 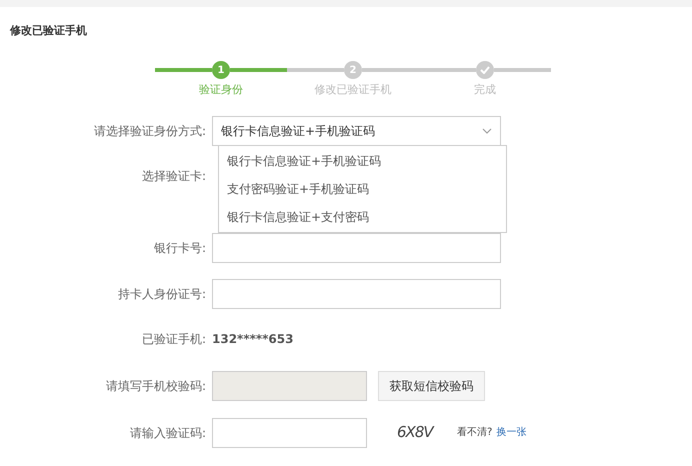 I want to click on field-label: 持卡人身份证号:, so click(x=161, y=294).